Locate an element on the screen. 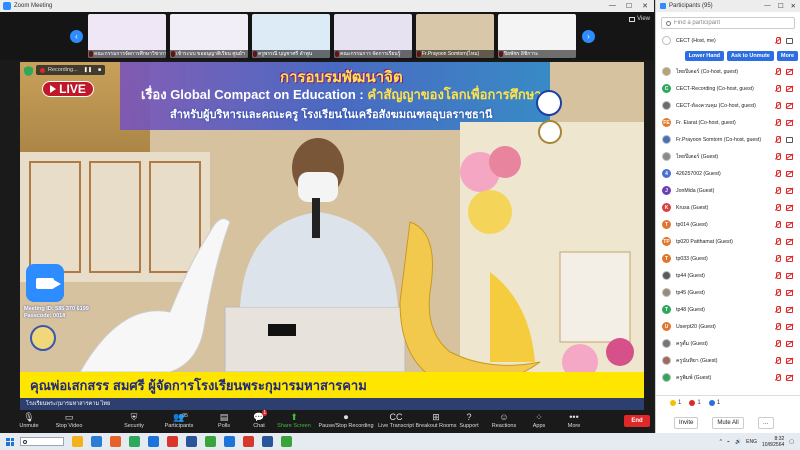  gallery-tile: เข้าระบบ ขออนุญาติเรียน ศูนย์ฯ is located at coordinates (209, 36).